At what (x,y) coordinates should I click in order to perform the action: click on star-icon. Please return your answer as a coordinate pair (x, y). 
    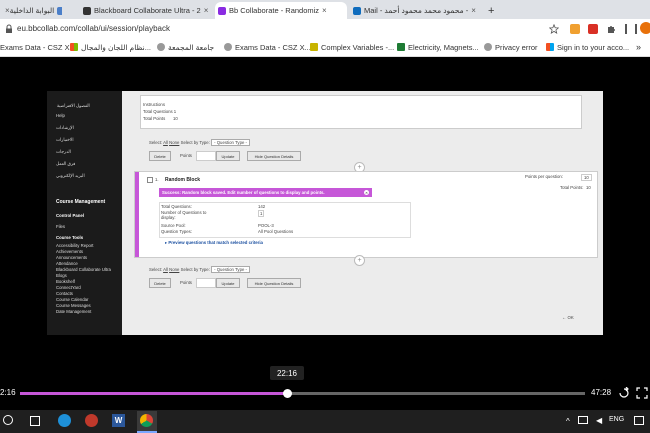
    Looking at the image, I should click on (554, 29).